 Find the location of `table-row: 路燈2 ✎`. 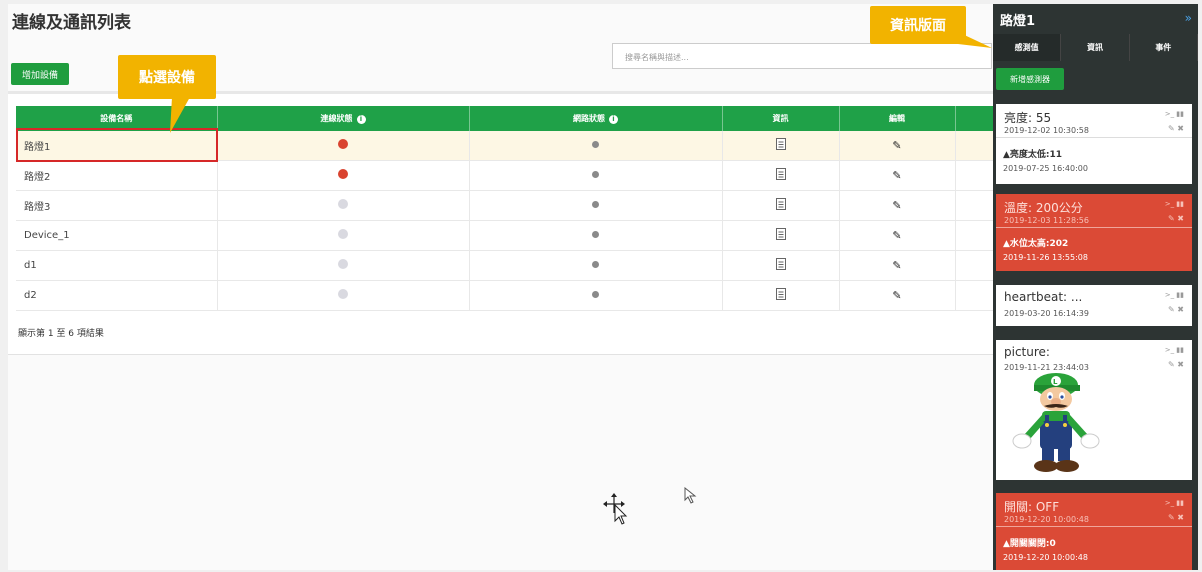

table-row: 路燈2 ✎ is located at coordinates (509, 175).